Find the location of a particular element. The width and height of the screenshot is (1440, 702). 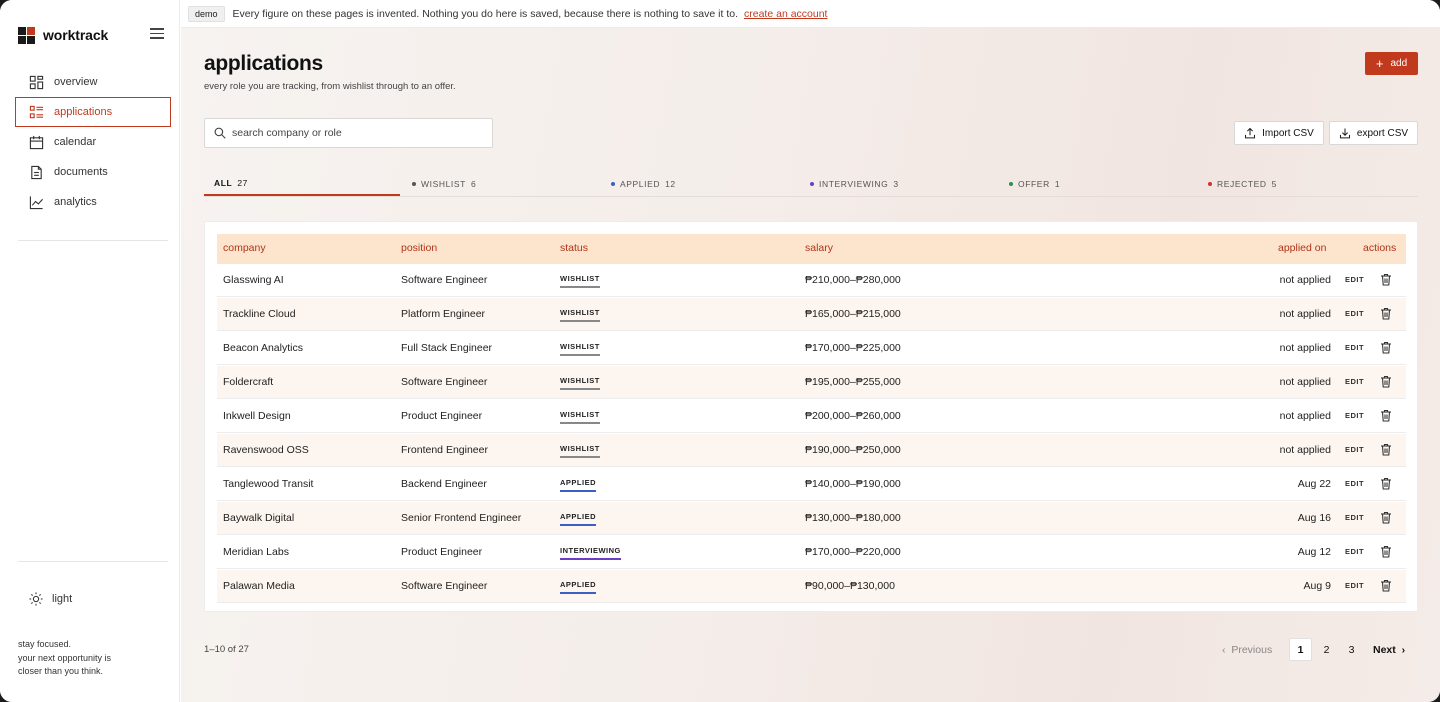

pagination-info: 1–10 of 27 is located at coordinates (226, 649).